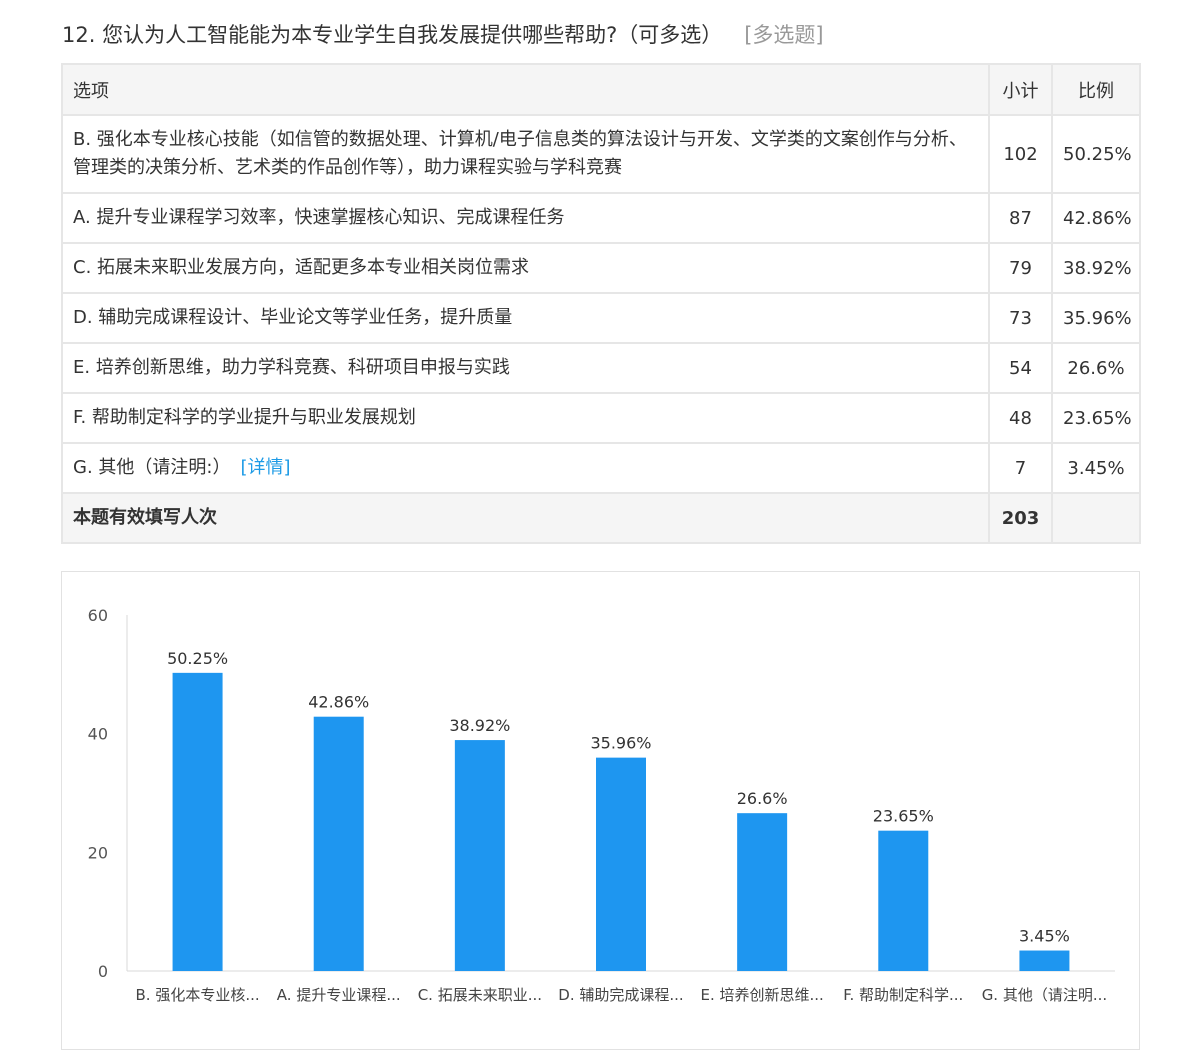 This screenshot has width=1200, height=1055. I want to click on question-text: 12. 您认为人工智能能为本专业学生自我发展提供哪些帮助?（可多选）, so click(392, 35).